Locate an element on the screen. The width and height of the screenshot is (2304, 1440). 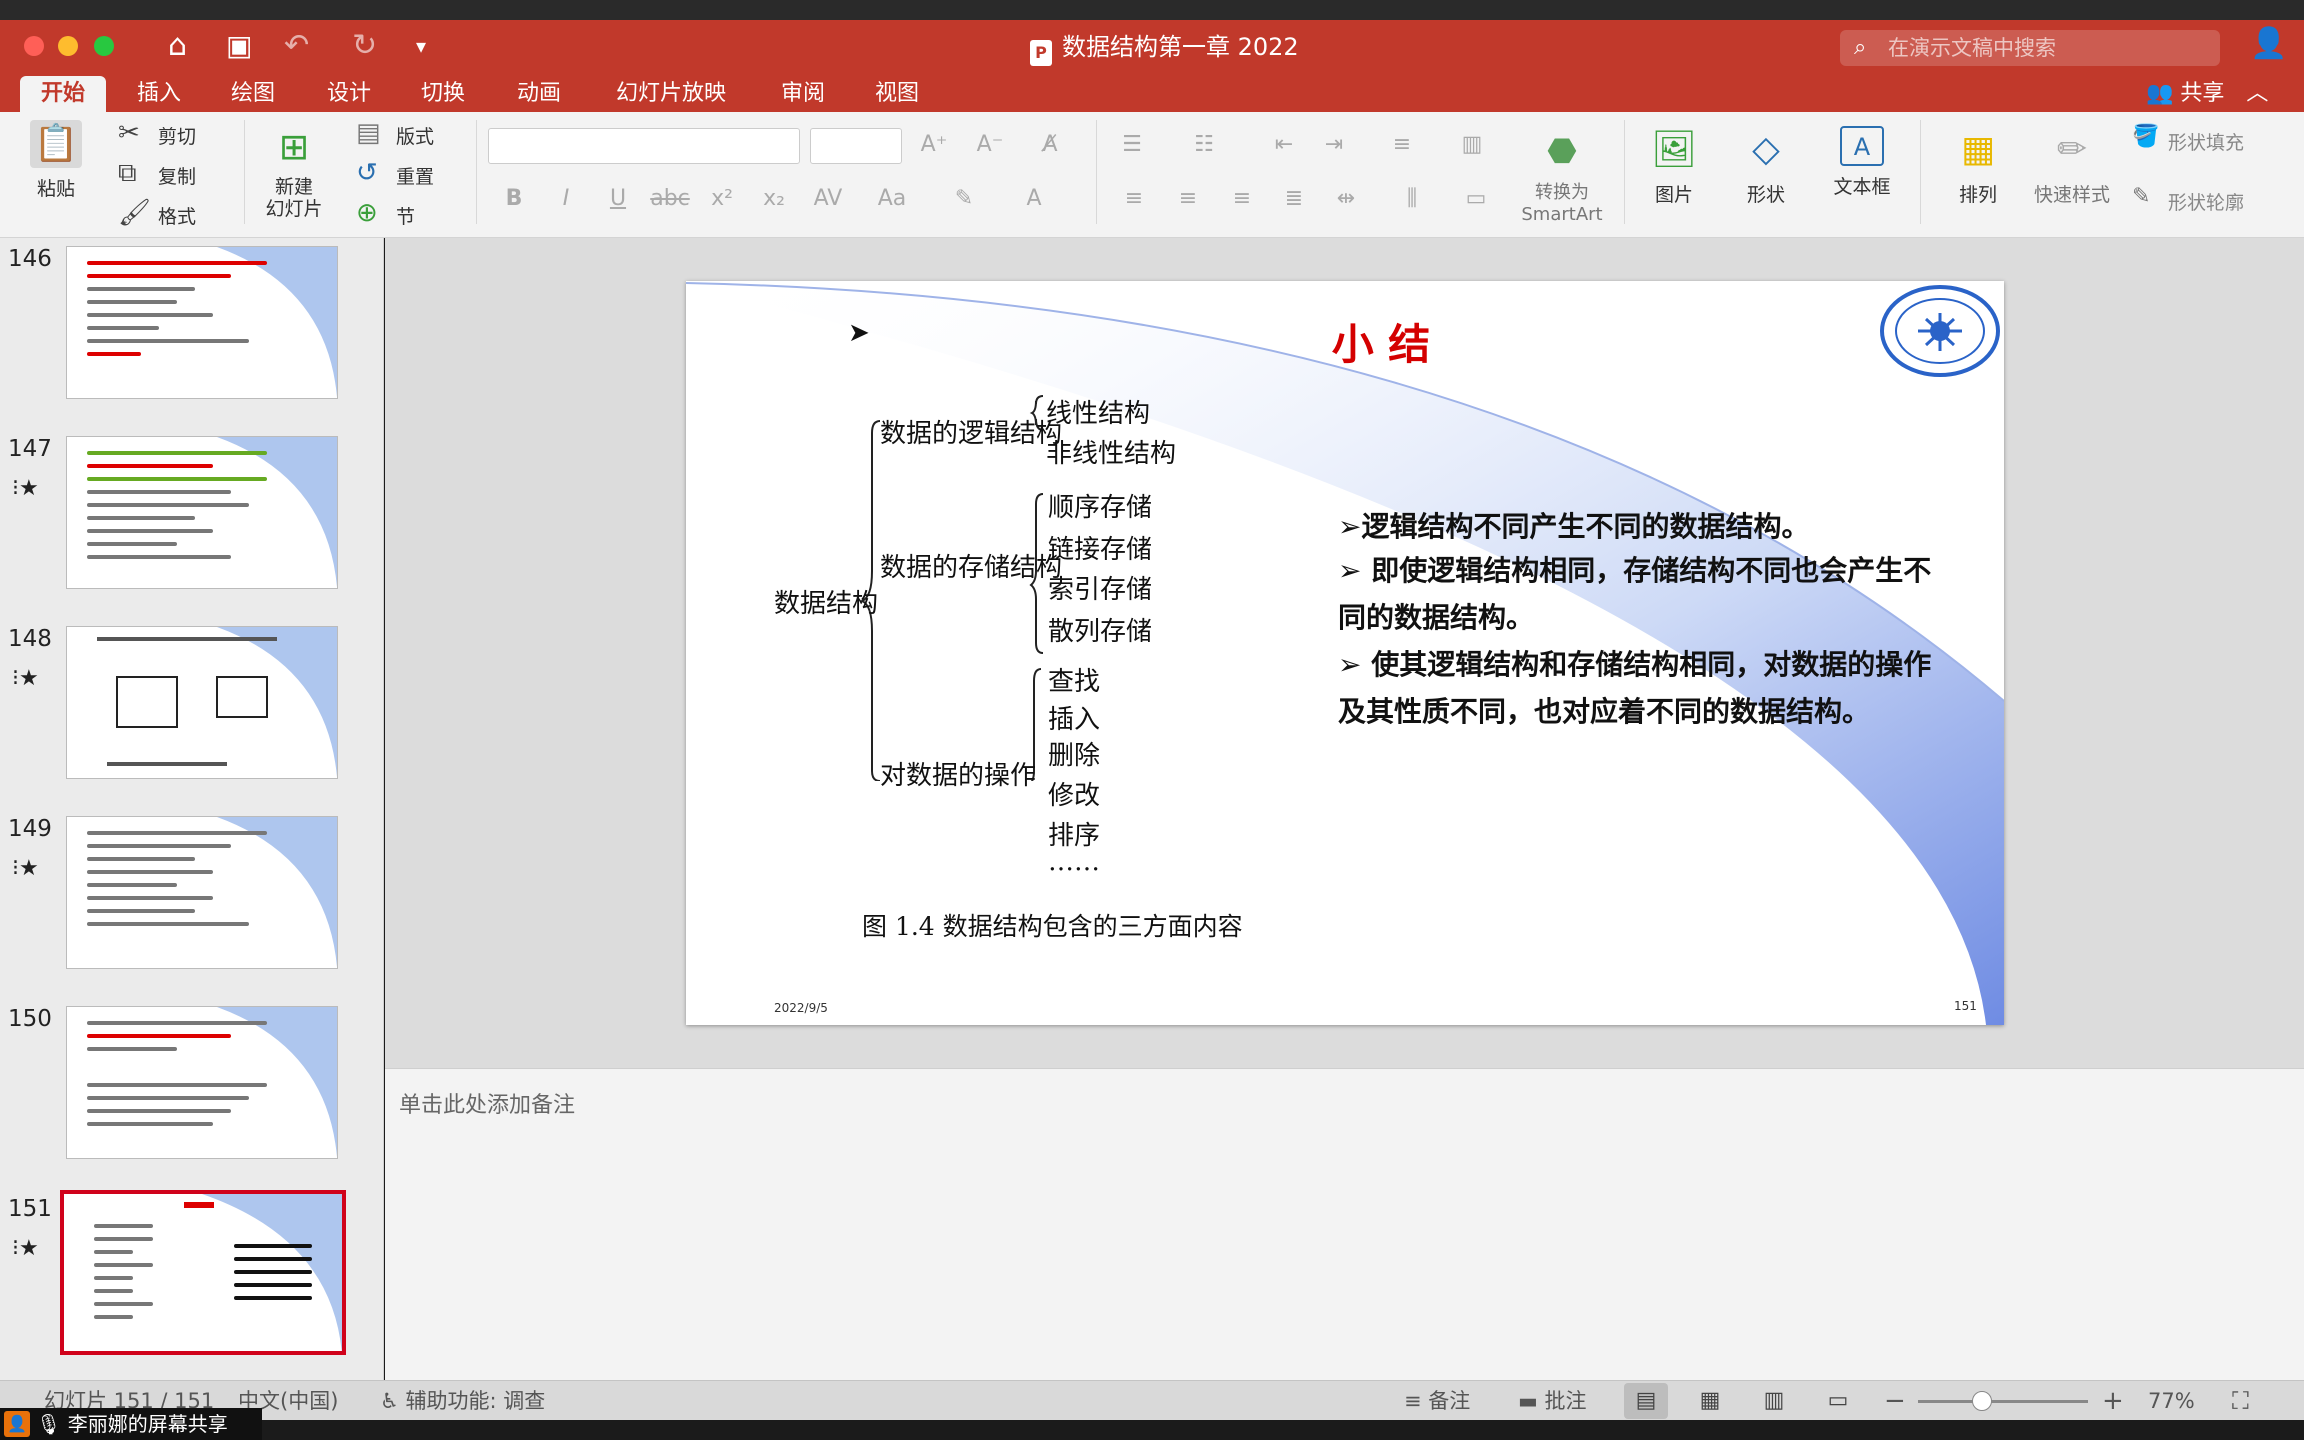
figure-caption: 图 1.4 数据结构包含的三方面内容 is located at coordinates (1052, 925).